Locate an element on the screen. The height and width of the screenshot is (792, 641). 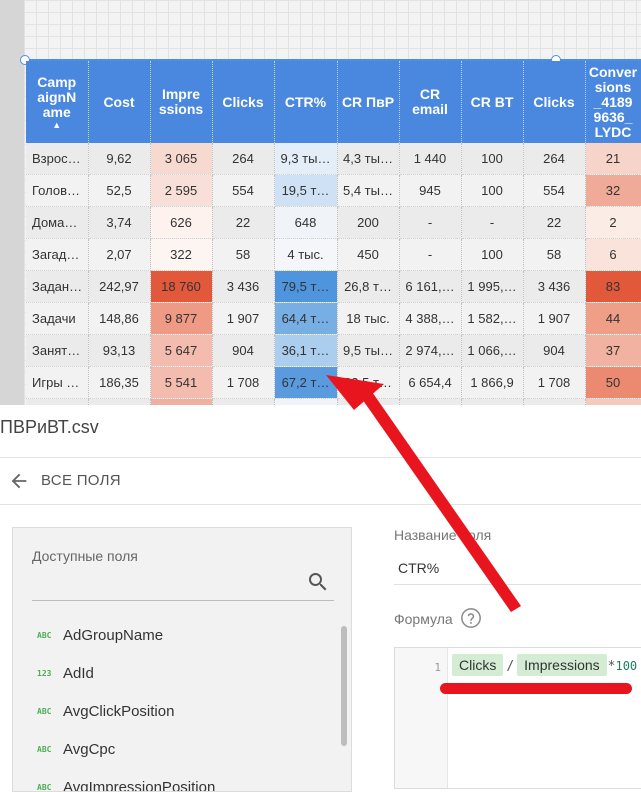
field-item-avgclickposition: ABC AvgClickPosition is located at coordinates (173, 714).